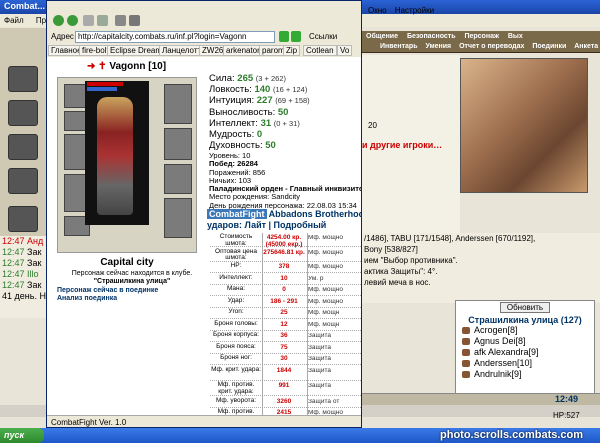 This screenshot has height=443, width=600. I want to click on helmet-icon, so click(23, 79).